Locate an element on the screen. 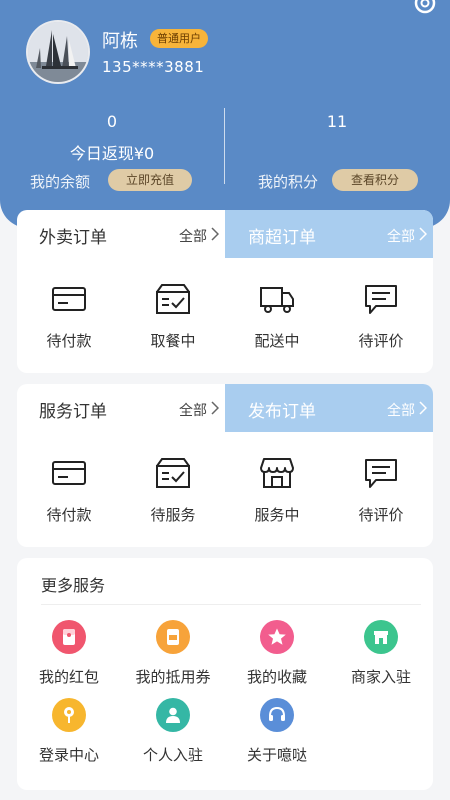 This screenshot has height=800, width=450. about-item: 关于噫哒 is located at coordinates (277, 733).